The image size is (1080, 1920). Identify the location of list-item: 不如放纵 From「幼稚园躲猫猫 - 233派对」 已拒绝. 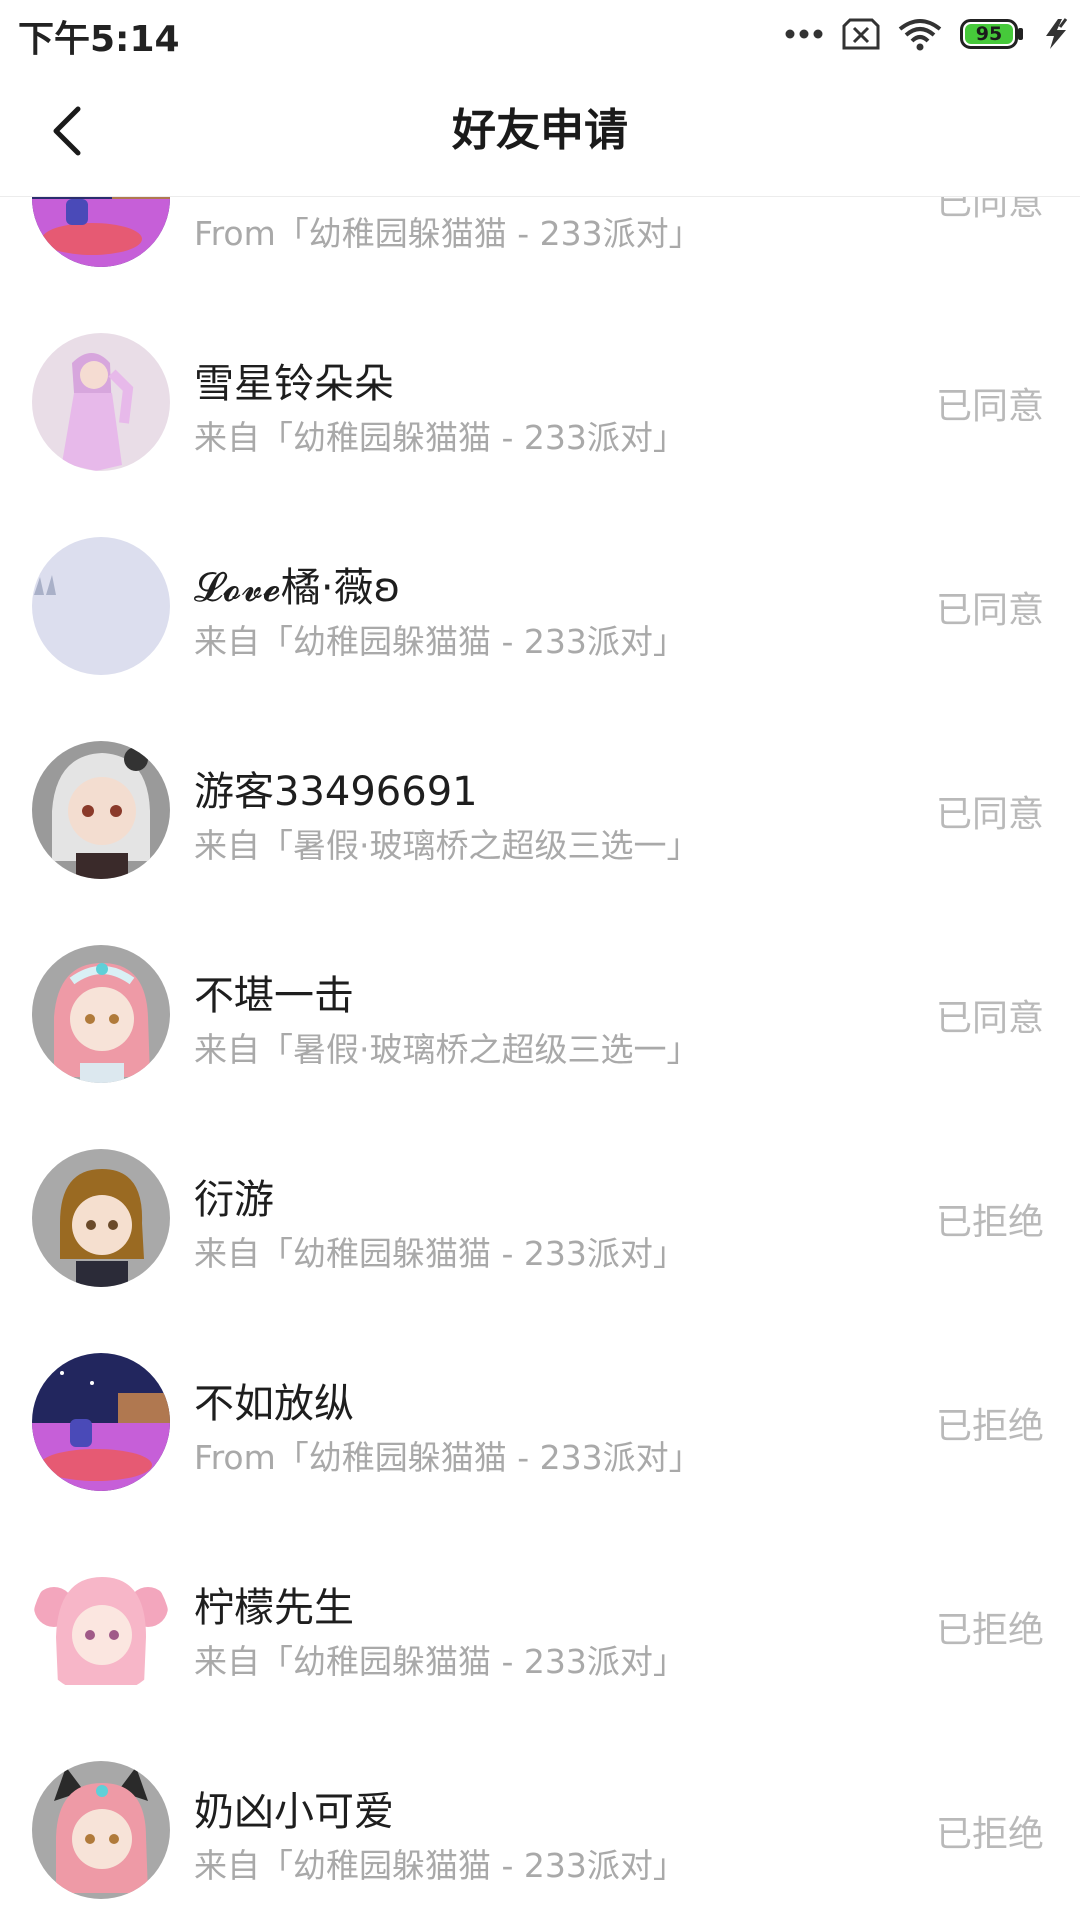
(540, 1421).